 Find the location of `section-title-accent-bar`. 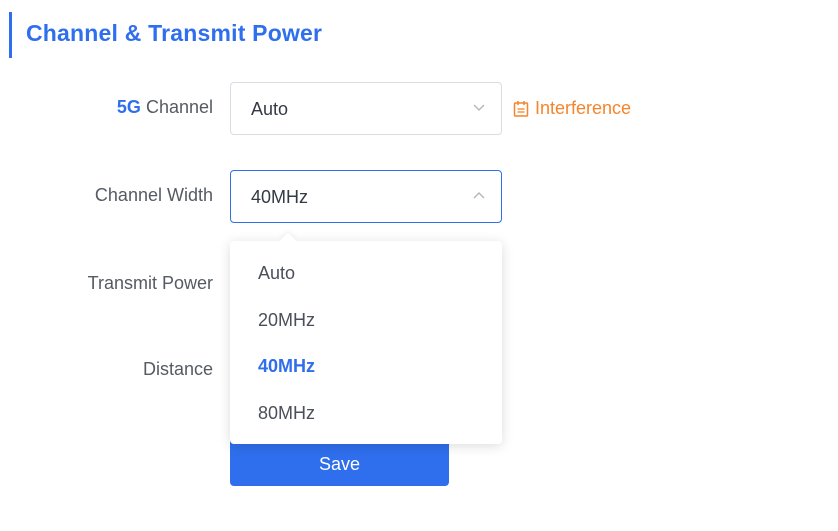

section-title-accent-bar is located at coordinates (10, 35).